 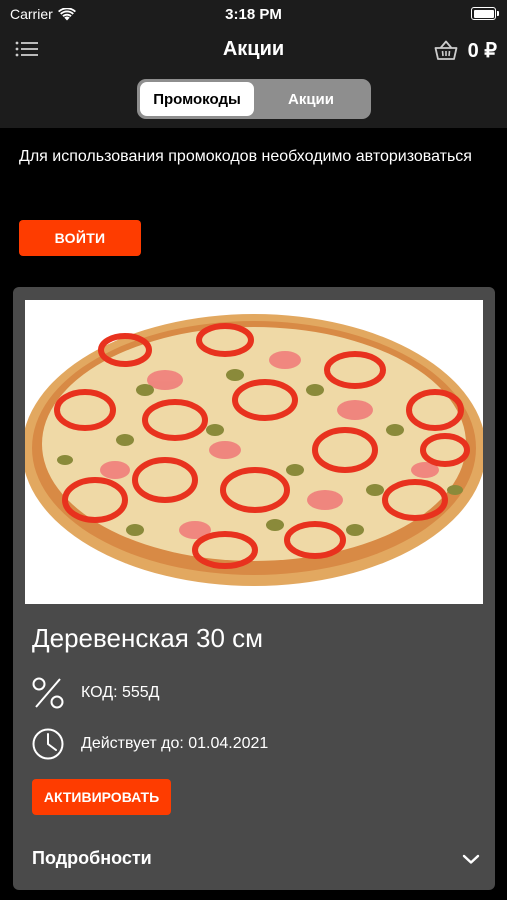 I want to click on percent-icon, so click(x=48, y=693).